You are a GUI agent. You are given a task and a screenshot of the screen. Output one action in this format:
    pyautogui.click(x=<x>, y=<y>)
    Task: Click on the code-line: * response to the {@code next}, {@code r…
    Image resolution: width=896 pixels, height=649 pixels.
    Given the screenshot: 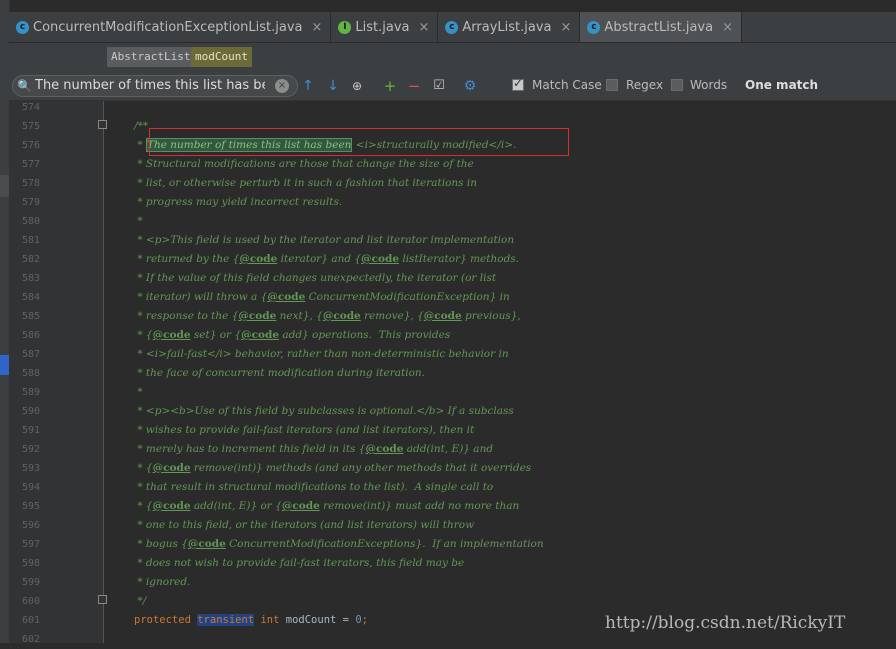 What is the action you would take?
    pyautogui.click(x=327, y=316)
    